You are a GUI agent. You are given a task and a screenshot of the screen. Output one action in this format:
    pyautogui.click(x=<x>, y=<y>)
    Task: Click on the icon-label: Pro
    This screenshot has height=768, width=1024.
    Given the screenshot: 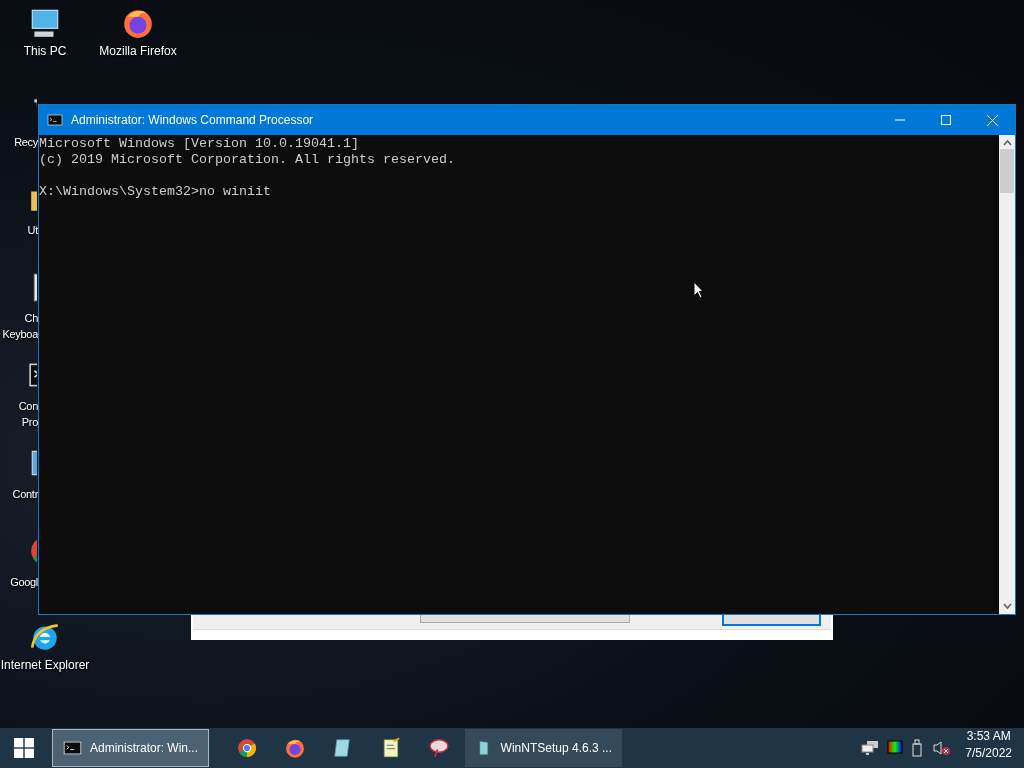 What is the action you would take?
    pyautogui.click(x=29, y=422)
    